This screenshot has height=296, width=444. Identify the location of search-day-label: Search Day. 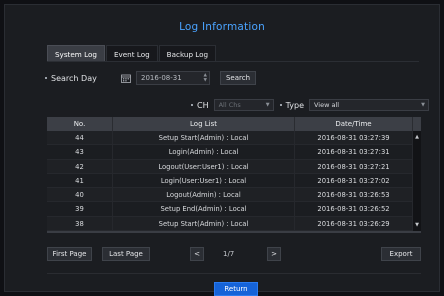
(74, 78).